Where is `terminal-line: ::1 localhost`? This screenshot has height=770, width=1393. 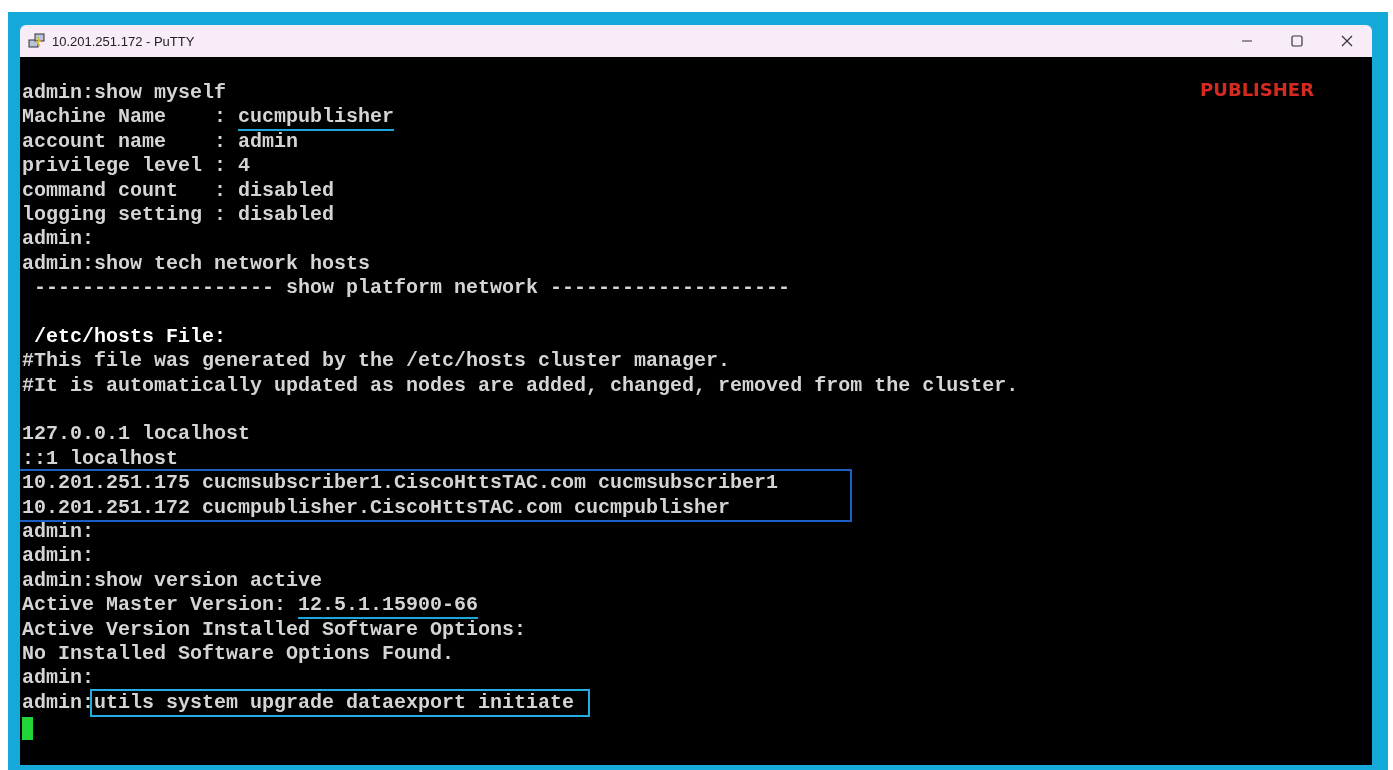
terminal-line: ::1 localhost is located at coordinates (100, 459).